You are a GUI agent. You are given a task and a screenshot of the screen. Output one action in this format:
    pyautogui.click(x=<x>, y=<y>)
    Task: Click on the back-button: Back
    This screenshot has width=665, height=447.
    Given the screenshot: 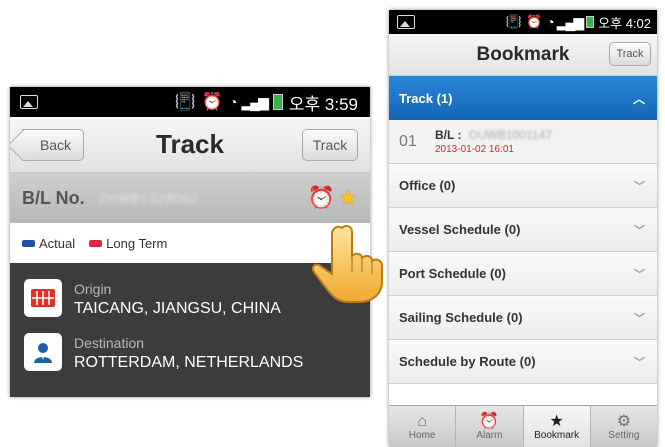 What is the action you would take?
    pyautogui.click(x=53, y=145)
    